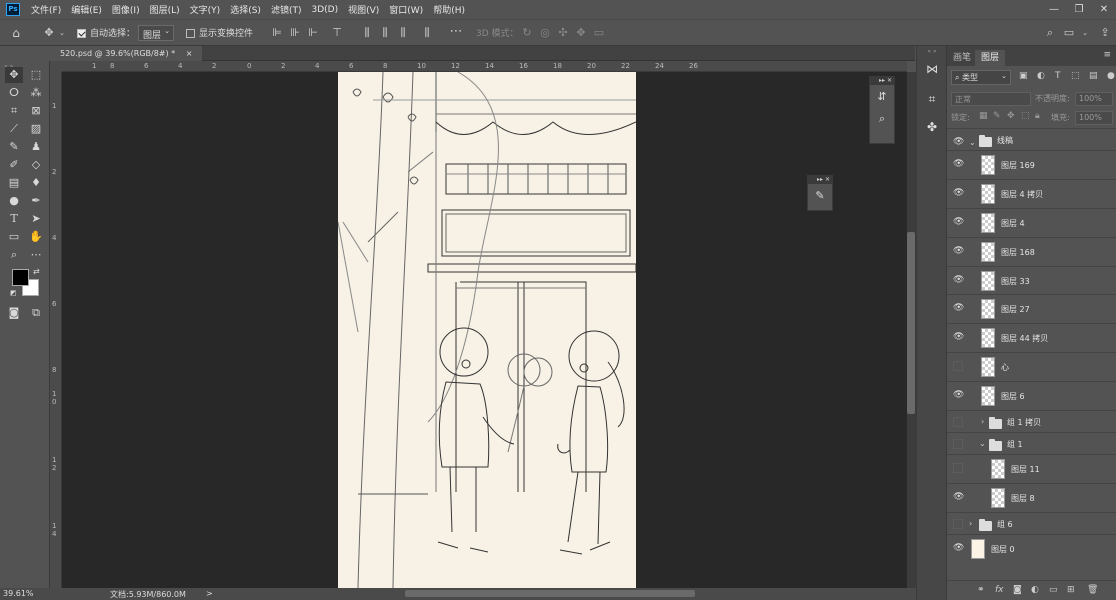 The image size is (1116, 600). What do you see at coordinates (286, 9) in the screenshot?
I see `menu-filter: 滤镜(T)` at bounding box center [286, 9].